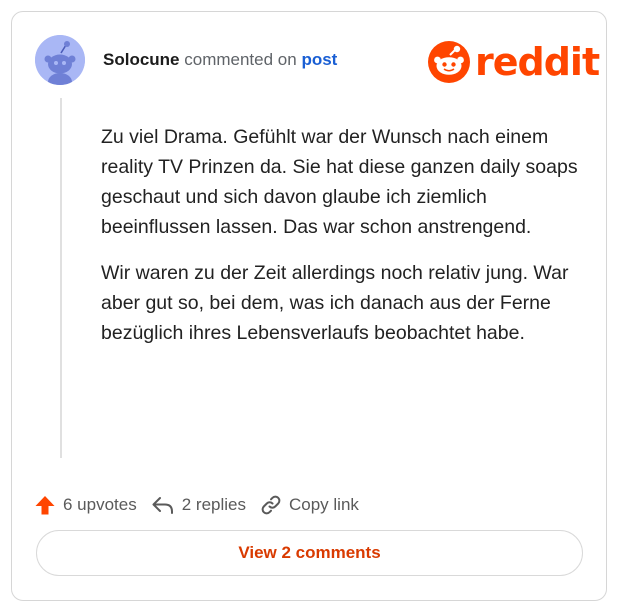  What do you see at coordinates (324, 504) in the screenshot?
I see `copy-link-label: Copy link` at bounding box center [324, 504].